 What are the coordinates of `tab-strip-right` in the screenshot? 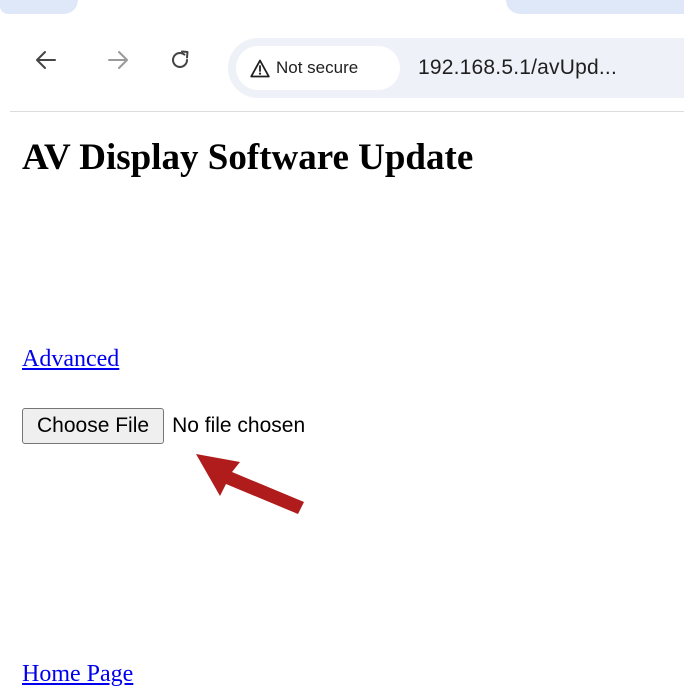 It's located at (595, 7).